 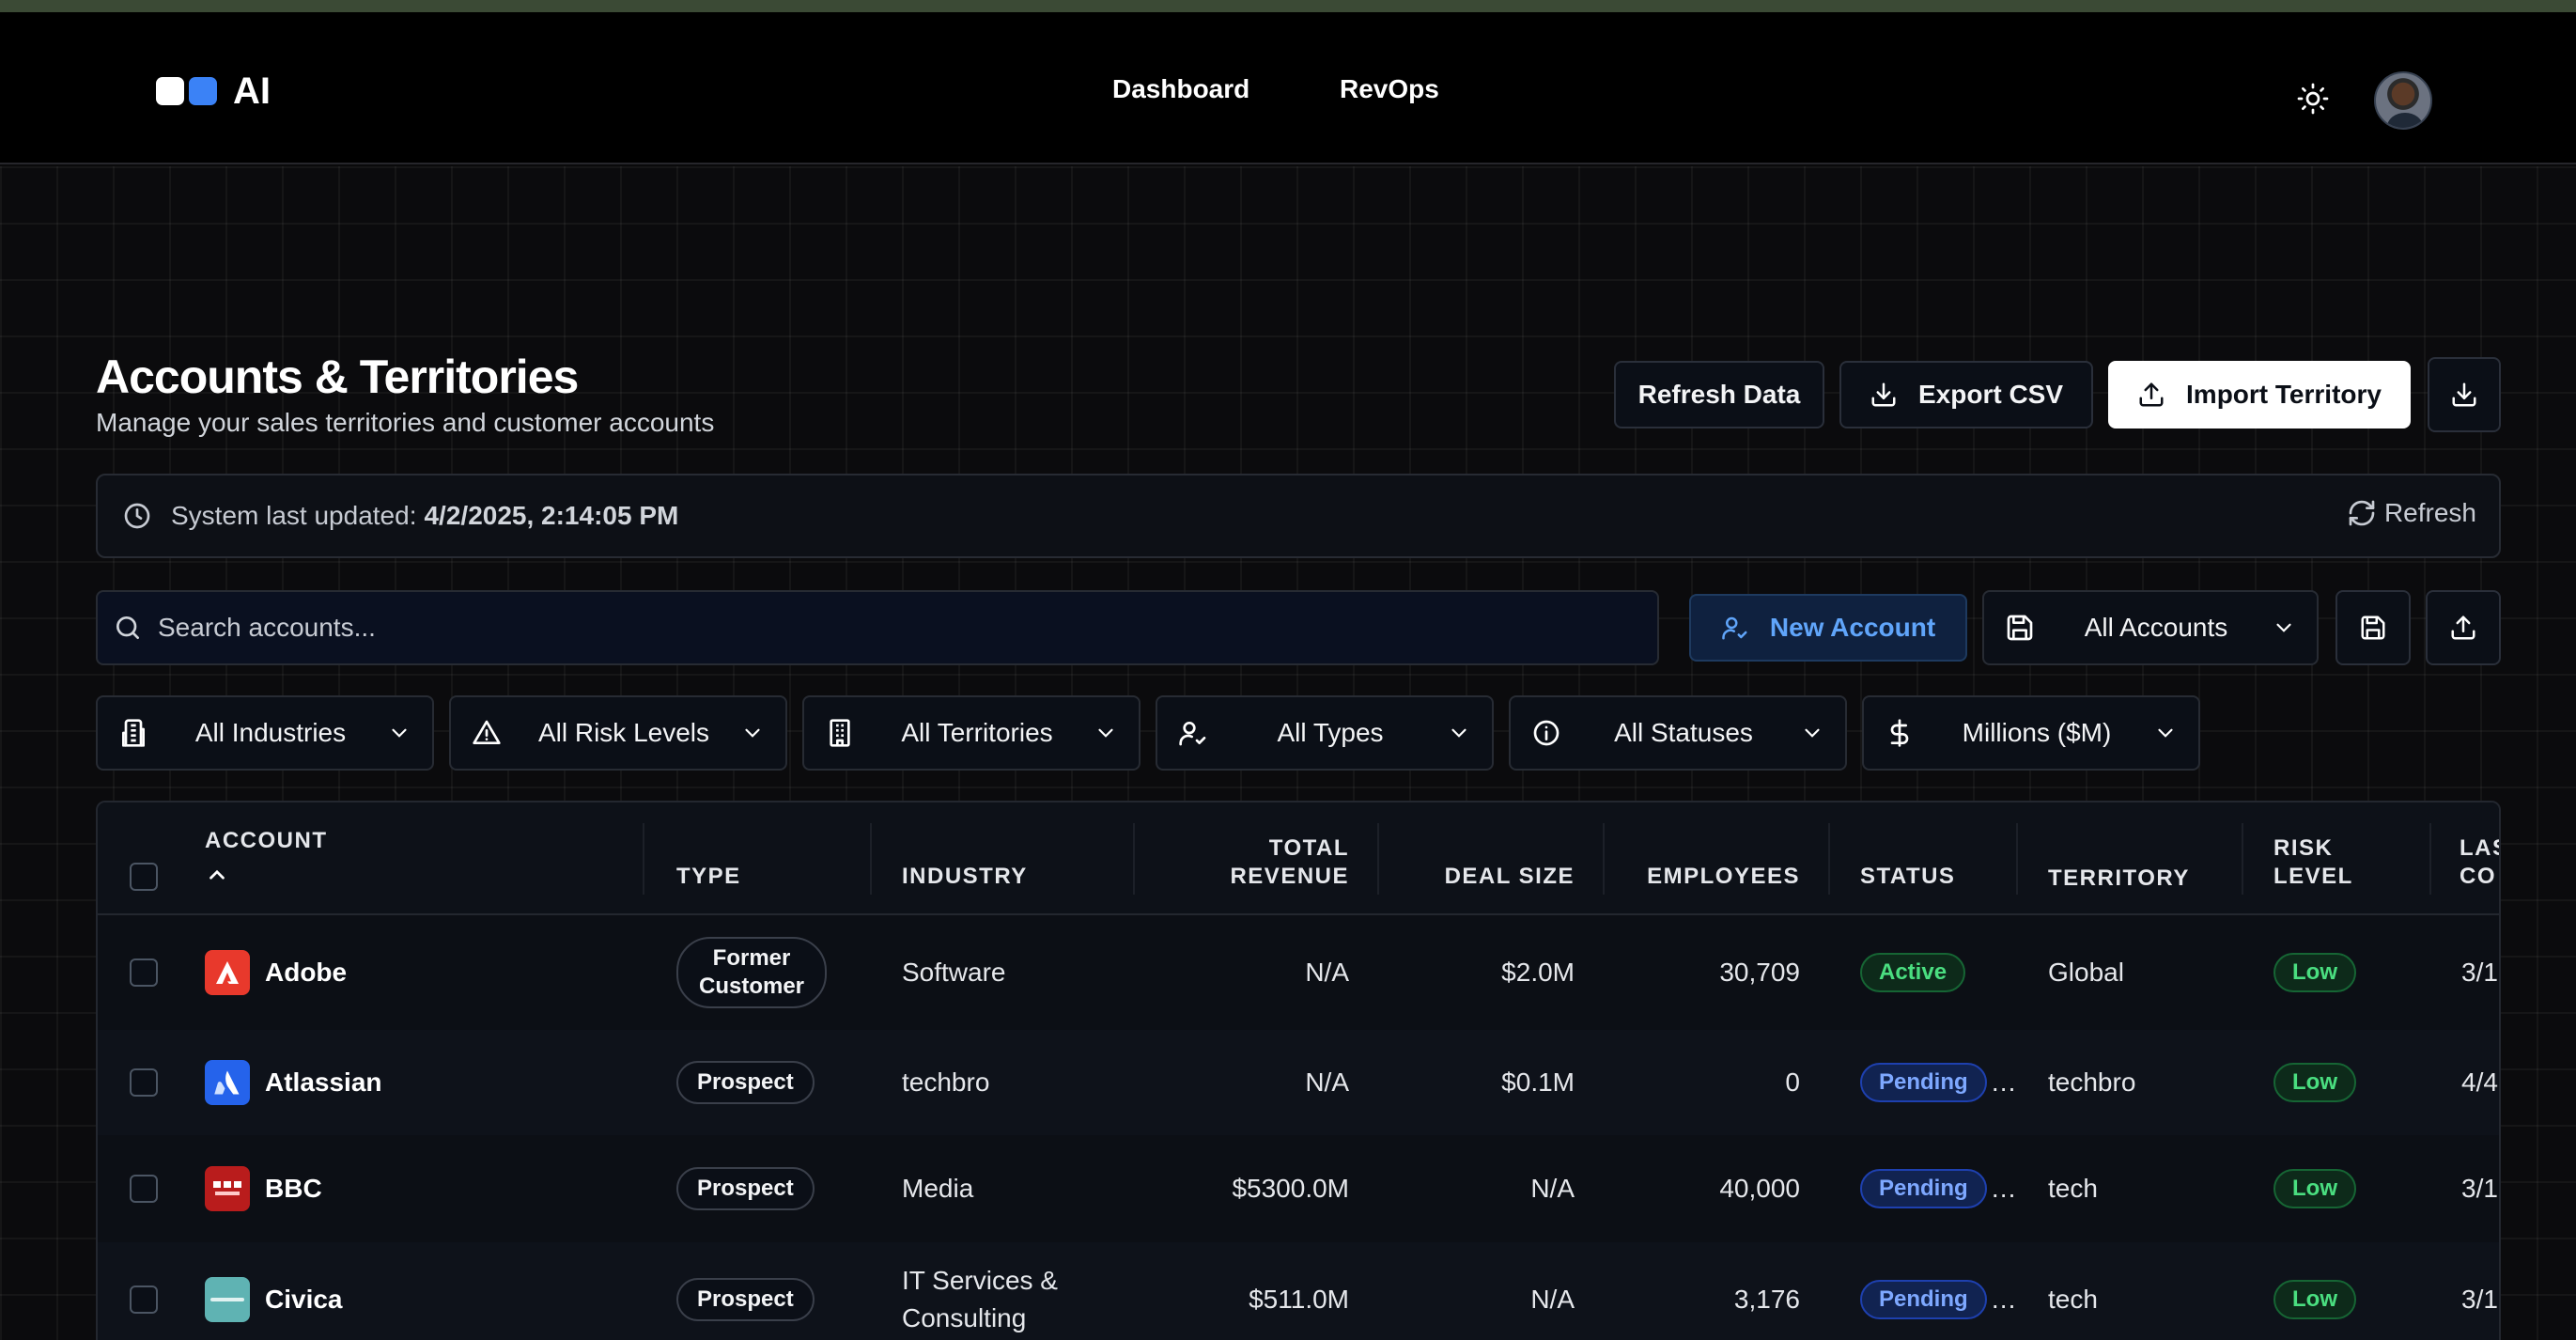 I want to click on column-header-account-label: ACCOUNT, so click(x=267, y=840).